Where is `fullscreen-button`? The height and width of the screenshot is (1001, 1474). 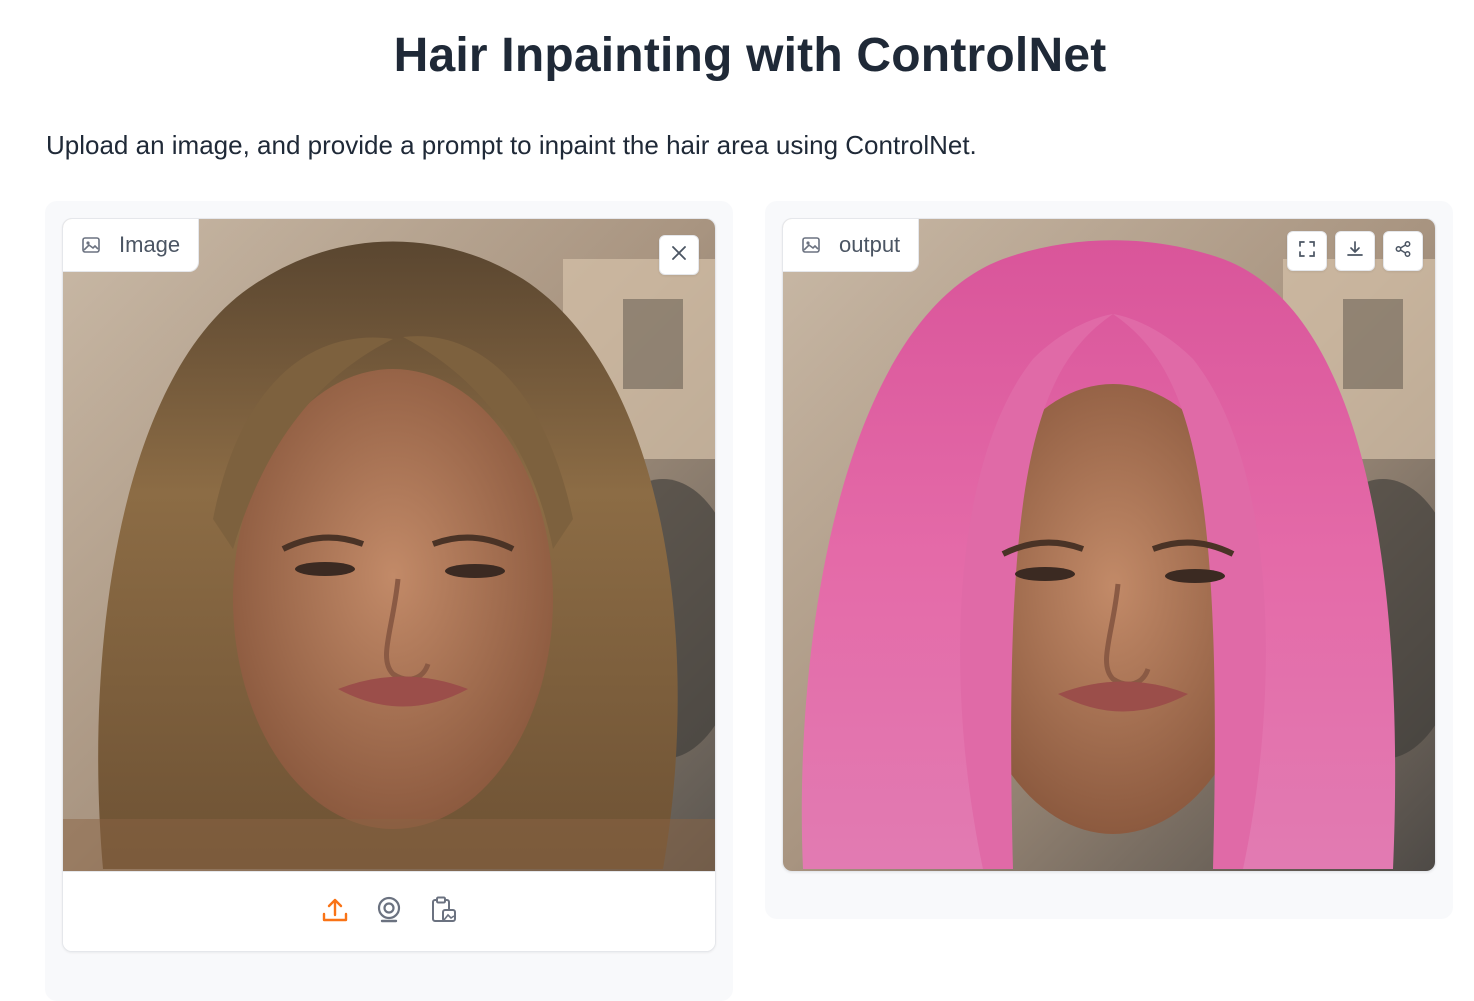 fullscreen-button is located at coordinates (1307, 251).